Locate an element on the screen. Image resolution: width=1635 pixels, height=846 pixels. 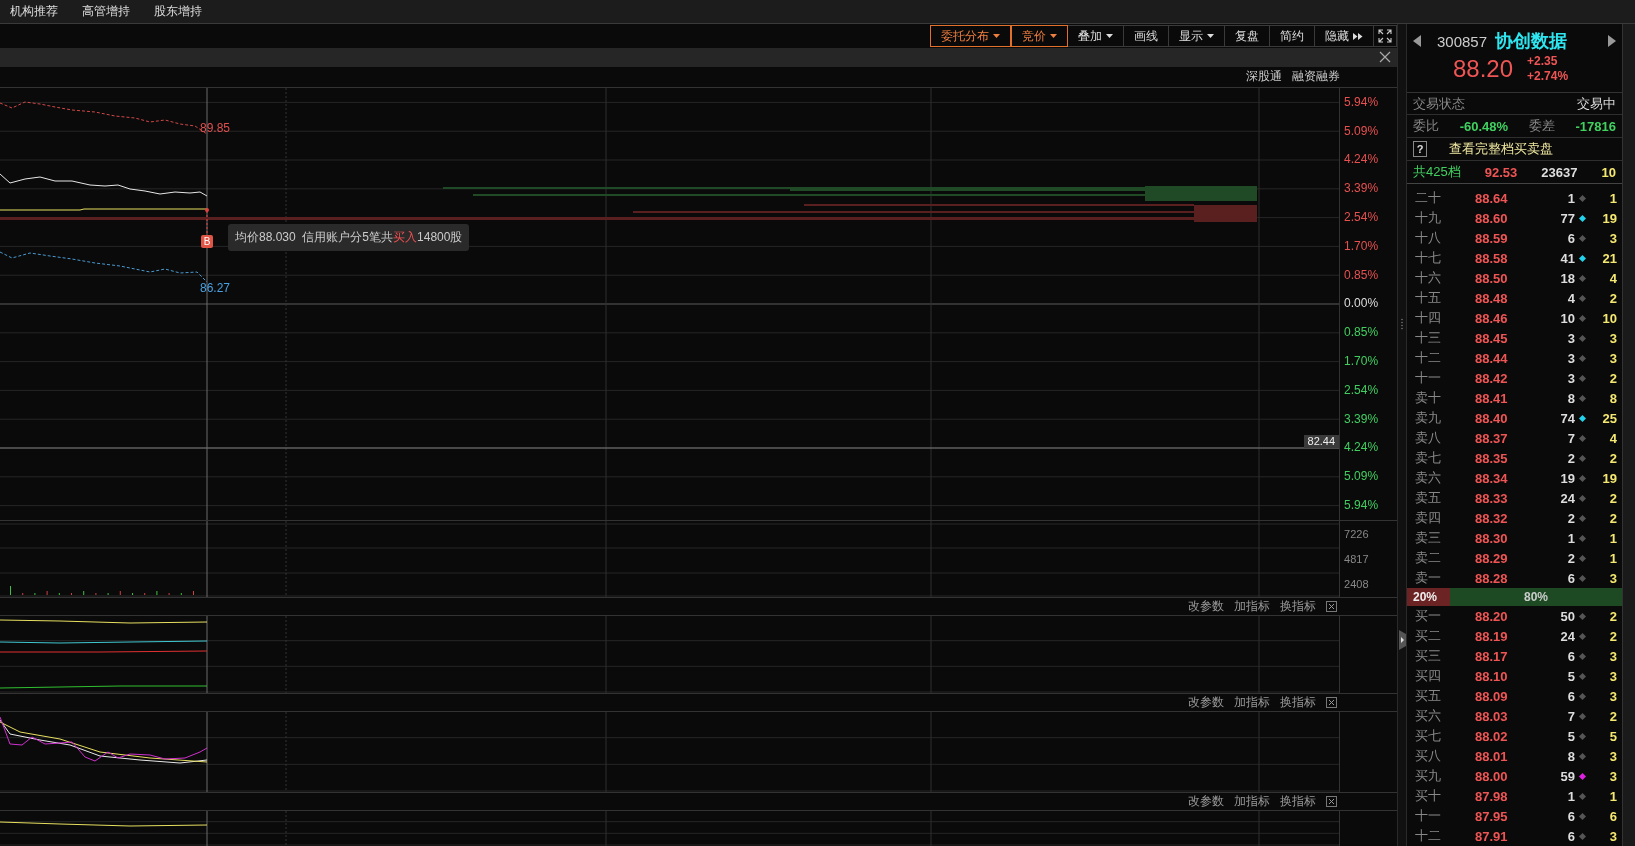
order-volume: 19 is located at coordinates (1567, 478).